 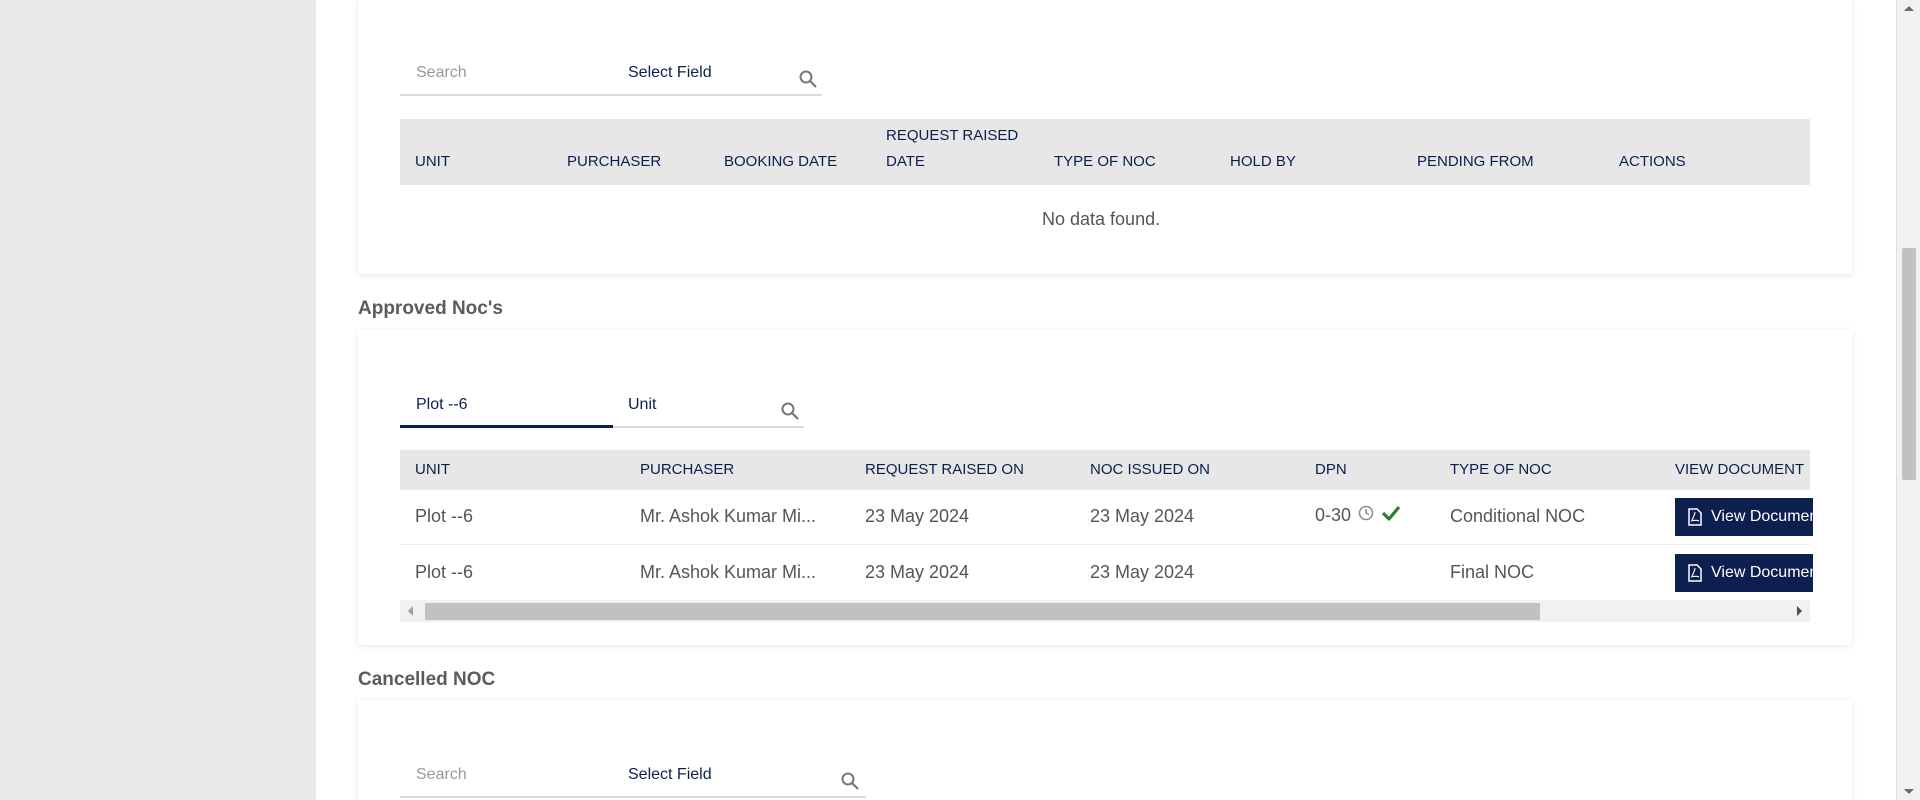 I want to click on column-header-noc-issued-on: NOC ISSUED ON, so click(x=1150, y=469).